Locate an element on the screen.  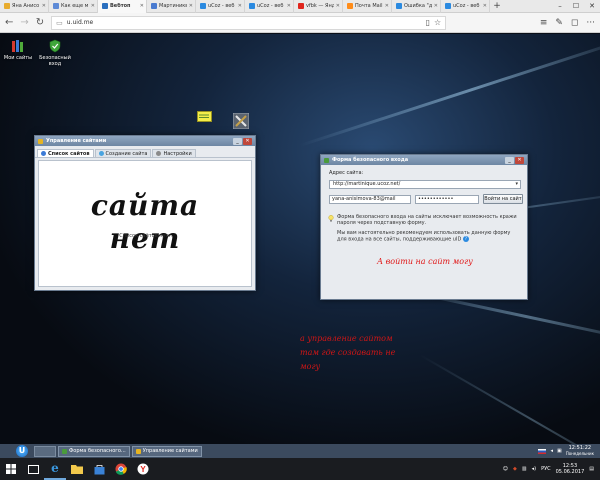
desktop-icon-my-sites: Мои сайты is located at coordinates (18, 50).